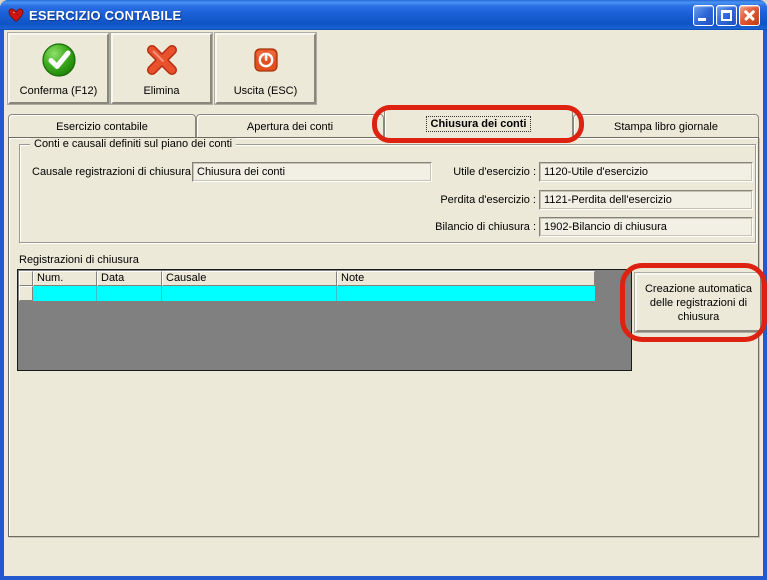 The height and width of the screenshot is (580, 767). I want to click on tab-label: Apertura dei conti, so click(290, 126).